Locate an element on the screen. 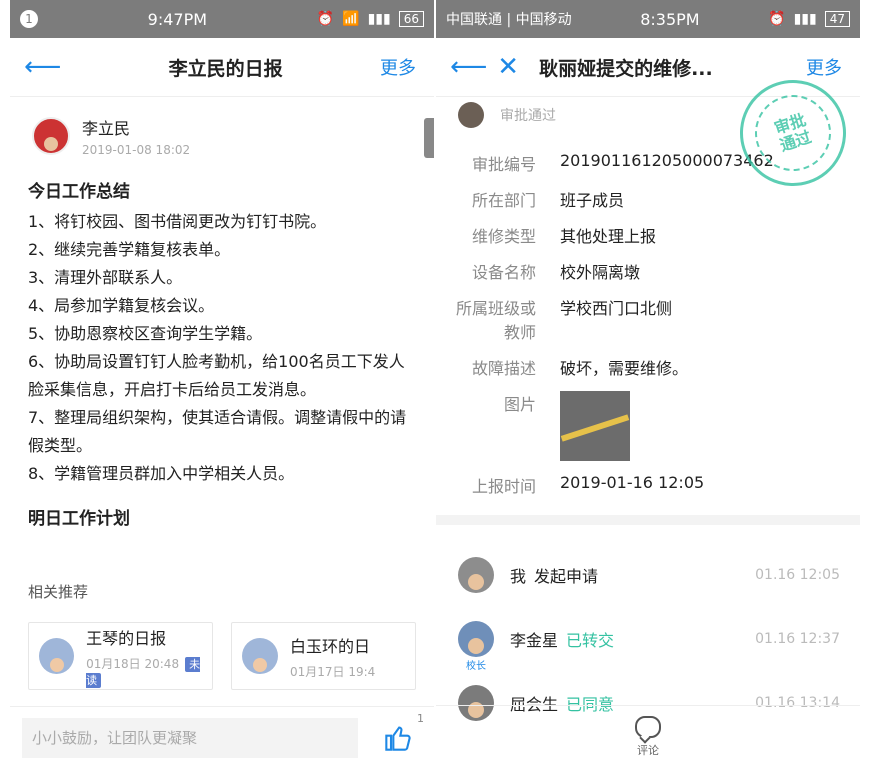 Image resolution: width=880 pixels, height=768 pixels. detail-row: 维修类型 其他处理上报 is located at coordinates (648, 235).